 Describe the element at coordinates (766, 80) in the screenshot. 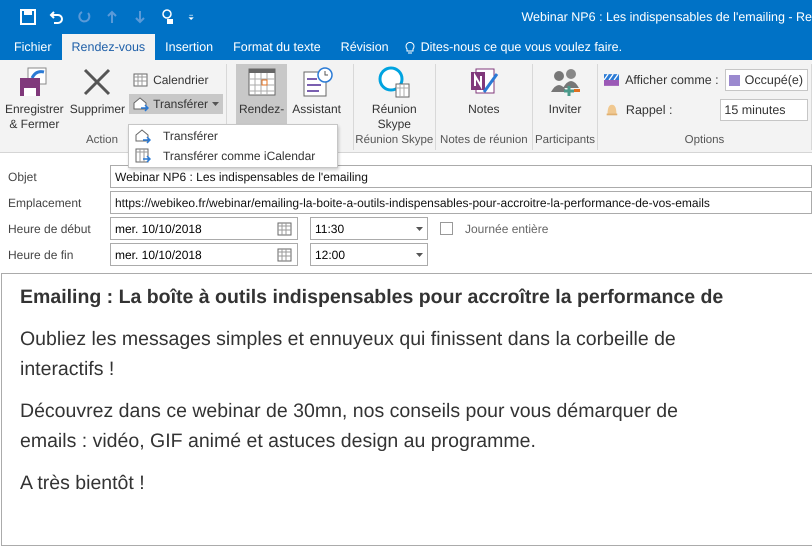

I see `show-as-dropdown: Occupé(e)` at that location.